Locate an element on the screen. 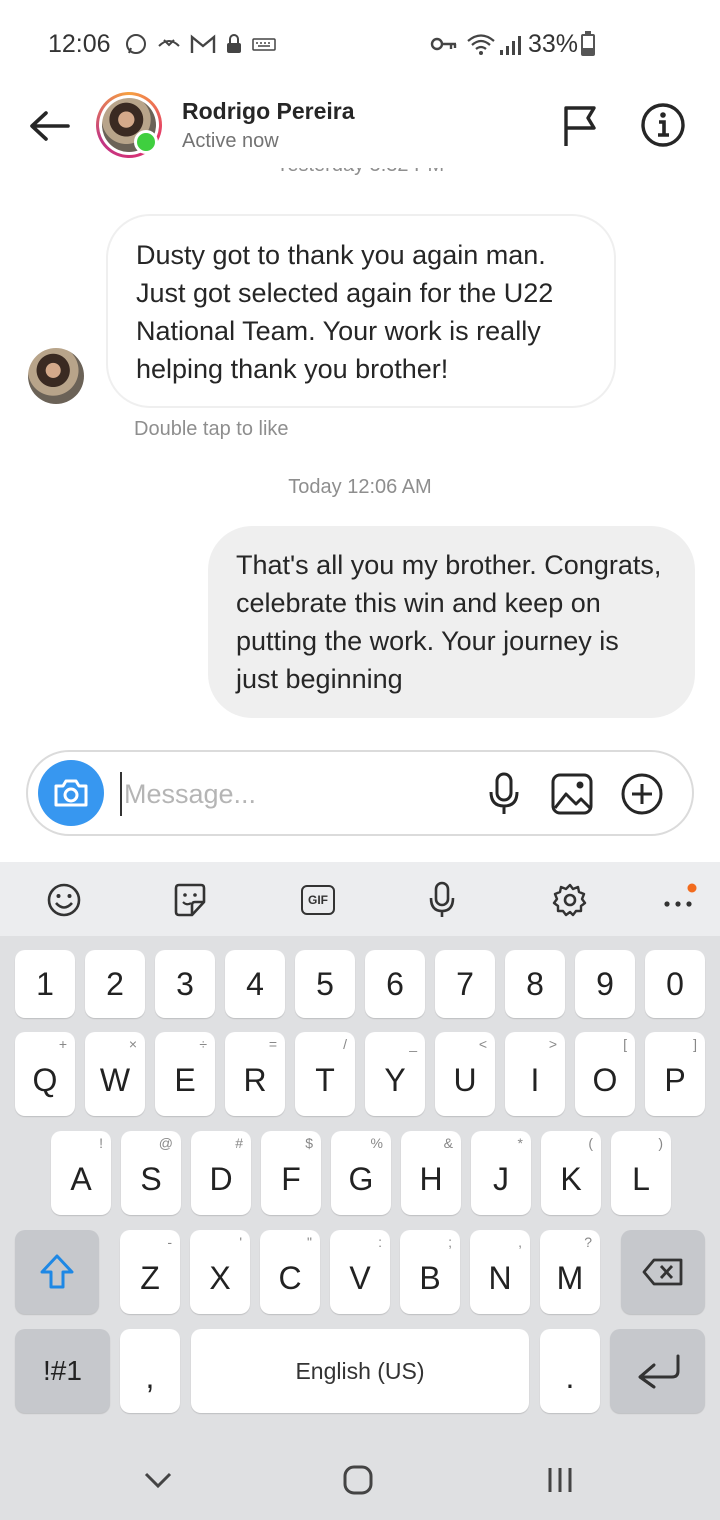 Image resolution: width=720 pixels, height=1520 pixels. key-label: L is located at coordinates (641, 1178).